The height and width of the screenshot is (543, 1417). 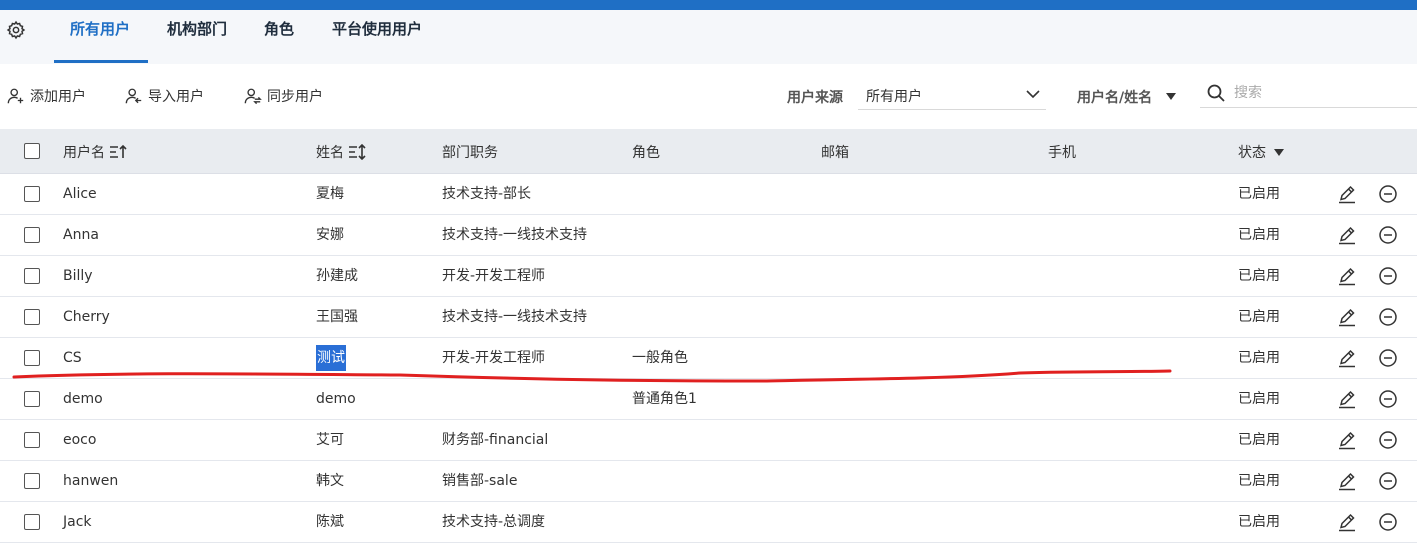 What do you see at coordinates (1252, 153) in the screenshot?
I see `column-status-label: 状态` at bounding box center [1252, 153].